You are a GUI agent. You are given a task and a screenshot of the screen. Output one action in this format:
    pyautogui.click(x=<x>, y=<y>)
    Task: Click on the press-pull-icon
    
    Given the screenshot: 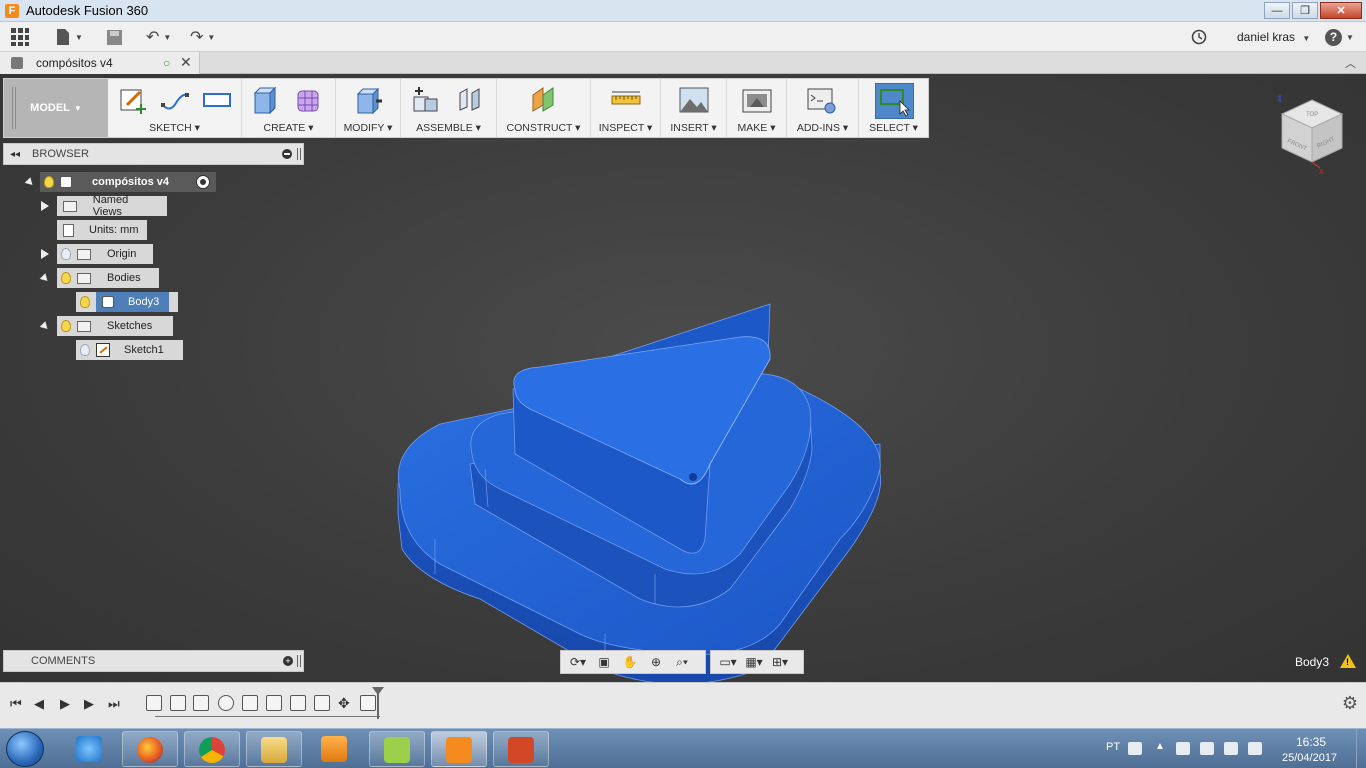 What is the action you would take?
    pyautogui.click(x=369, y=100)
    